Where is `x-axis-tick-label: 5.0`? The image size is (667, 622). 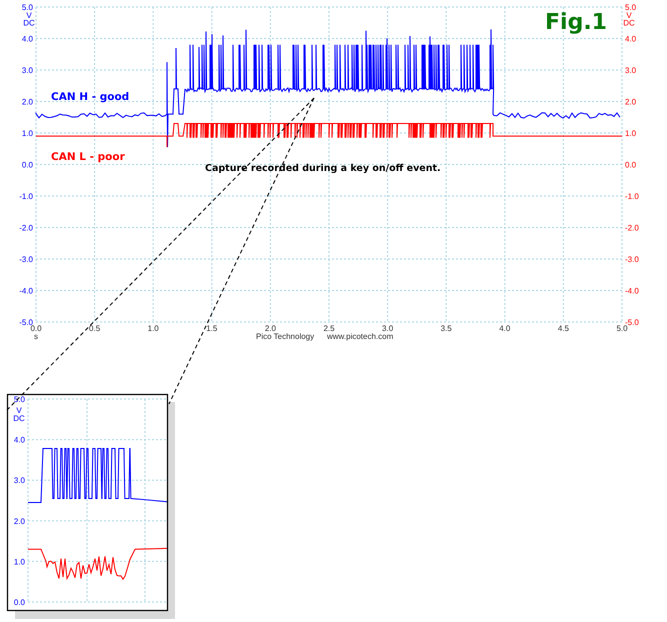 x-axis-tick-label: 5.0 is located at coordinates (622, 328).